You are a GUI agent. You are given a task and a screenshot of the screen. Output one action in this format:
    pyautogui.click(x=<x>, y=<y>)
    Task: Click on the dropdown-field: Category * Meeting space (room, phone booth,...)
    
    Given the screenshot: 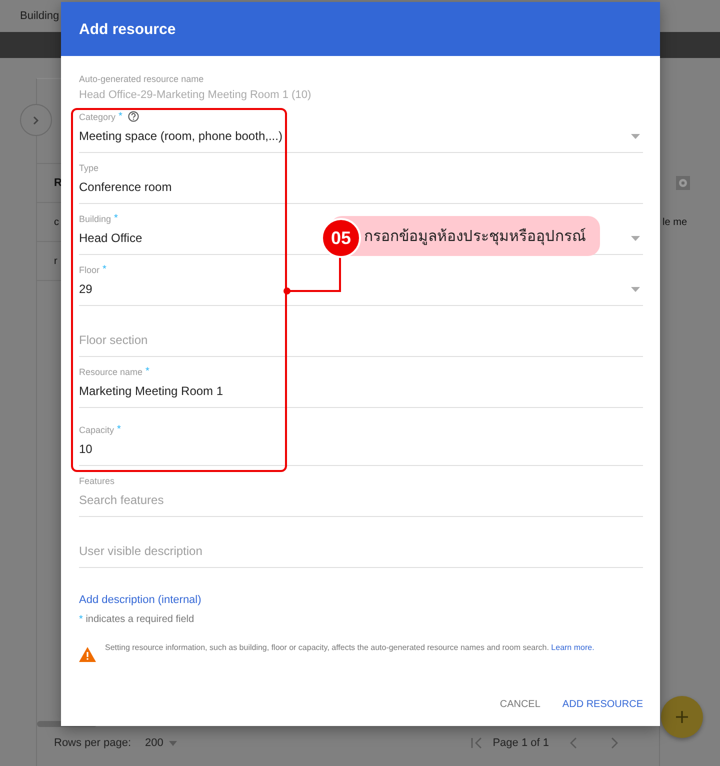 What is the action you would take?
    pyautogui.click(x=361, y=127)
    